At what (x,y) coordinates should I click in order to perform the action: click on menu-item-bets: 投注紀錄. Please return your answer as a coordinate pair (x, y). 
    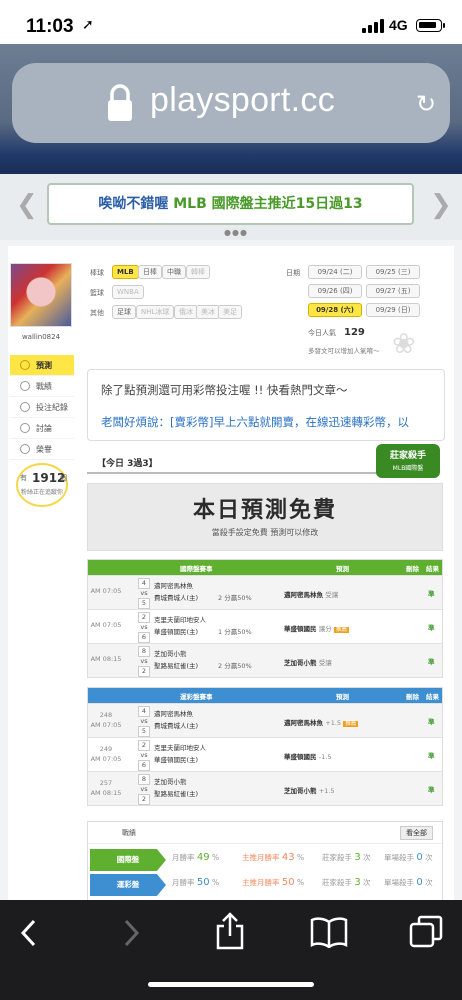
    Looking at the image, I should click on (42, 407).